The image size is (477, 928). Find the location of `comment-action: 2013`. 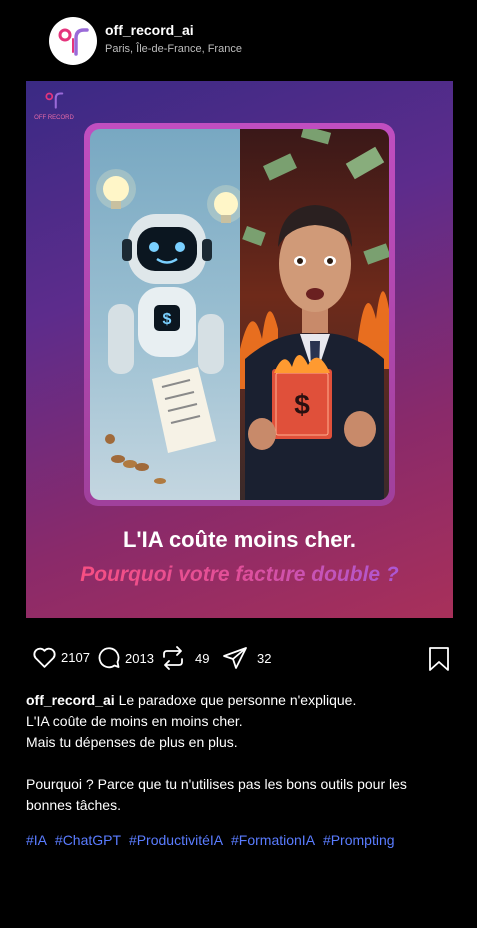

comment-action: 2013 is located at coordinates (125, 658).